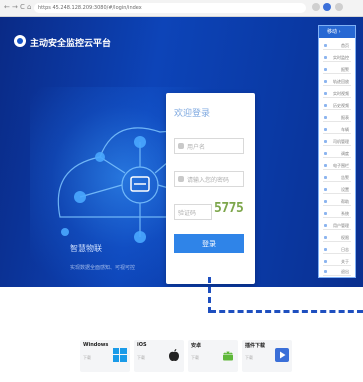 Image resolution: width=363 pixels, height=382 pixels. Describe the element at coordinates (211, 295) in the screenshot. I see `connector-line-vertical` at that location.